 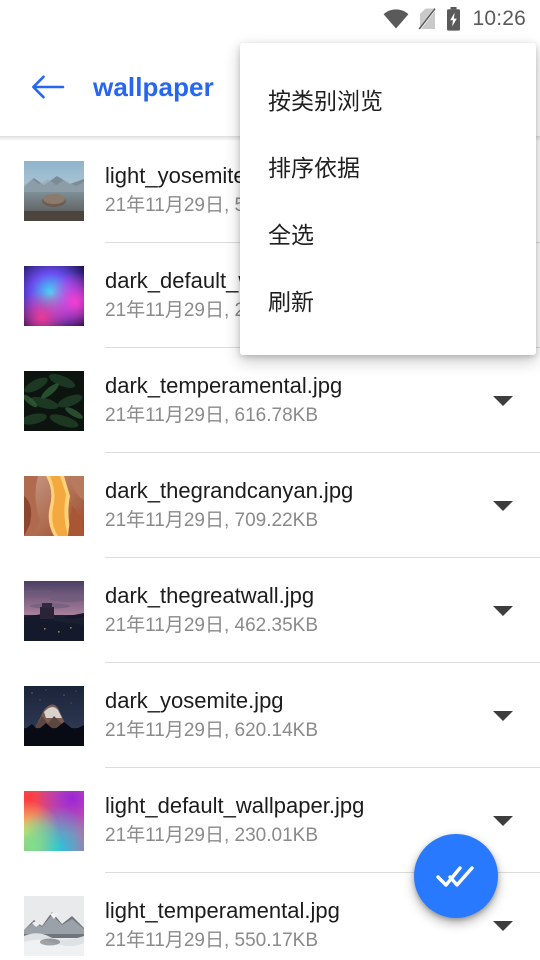 What do you see at coordinates (212, 415) in the screenshot?
I see `file-meta: 21年11月29日, 616.78KB` at bounding box center [212, 415].